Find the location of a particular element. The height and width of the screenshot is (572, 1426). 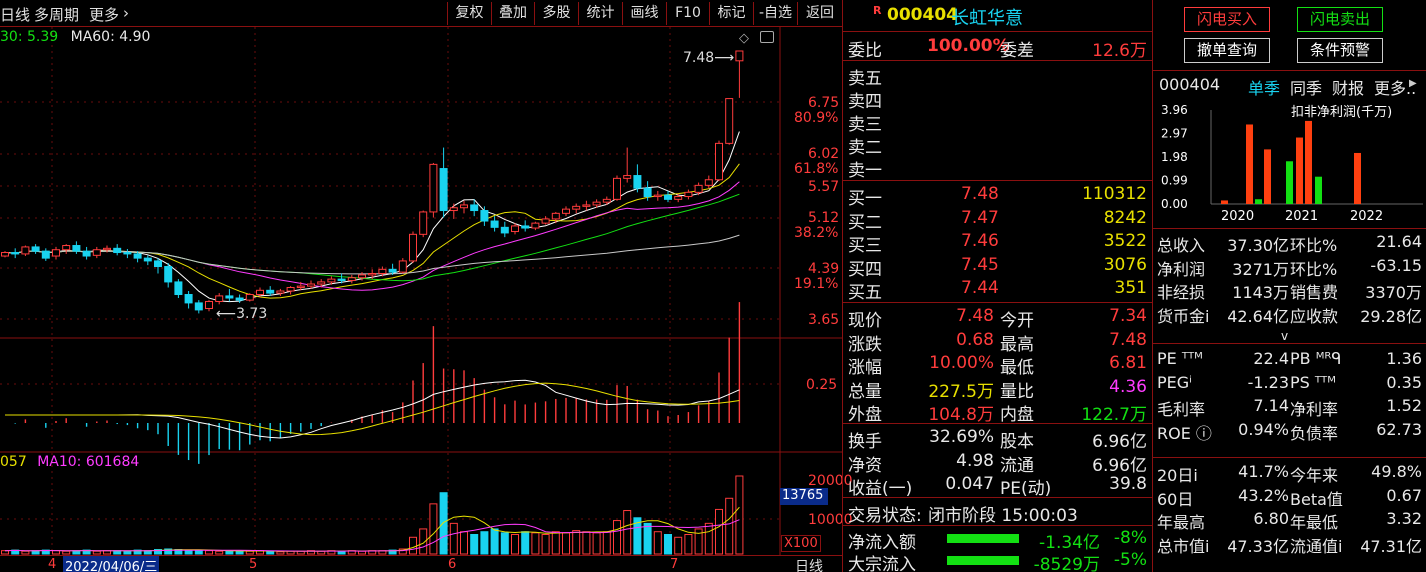

low-annotation: ⟵3.73 is located at coordinates (242, 314).